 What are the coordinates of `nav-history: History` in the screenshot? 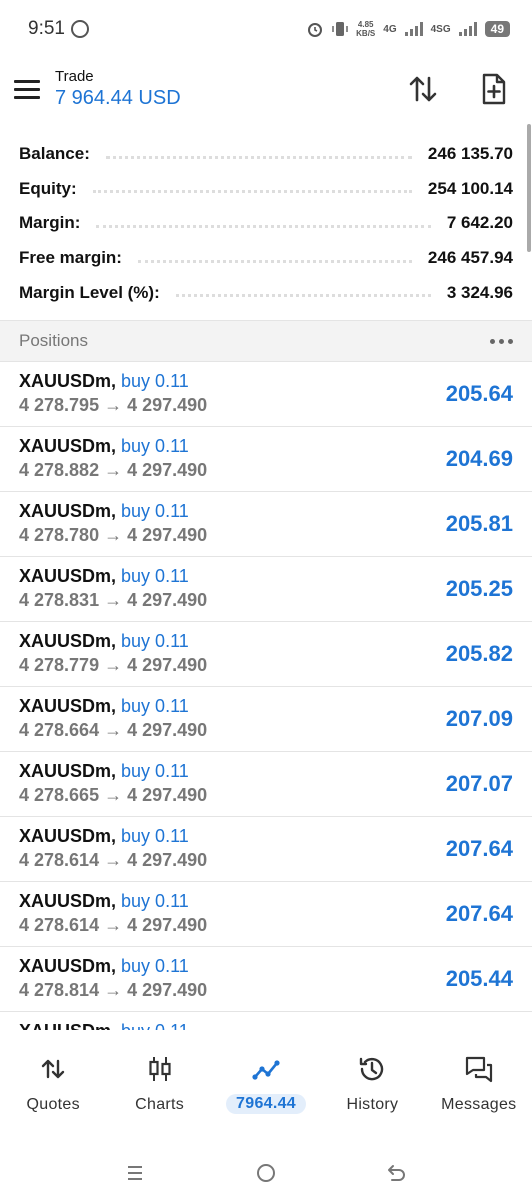 It's located at (372, 1083).